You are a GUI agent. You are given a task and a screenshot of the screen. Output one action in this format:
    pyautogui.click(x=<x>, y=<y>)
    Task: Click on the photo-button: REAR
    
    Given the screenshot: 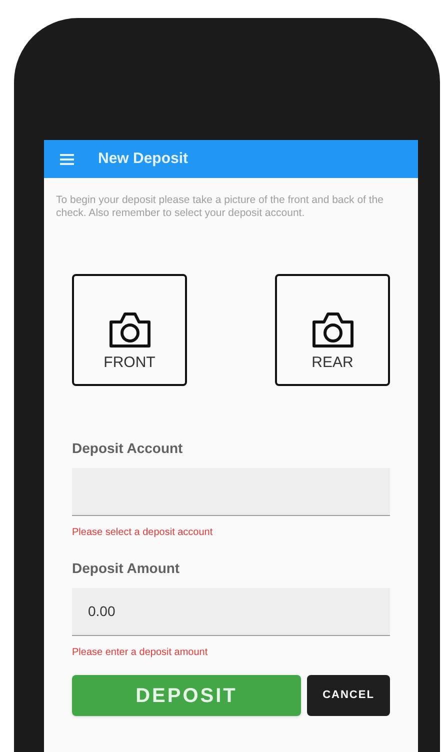 What is the action you would take?
    pyautogui.click(x=332, y=330)
    